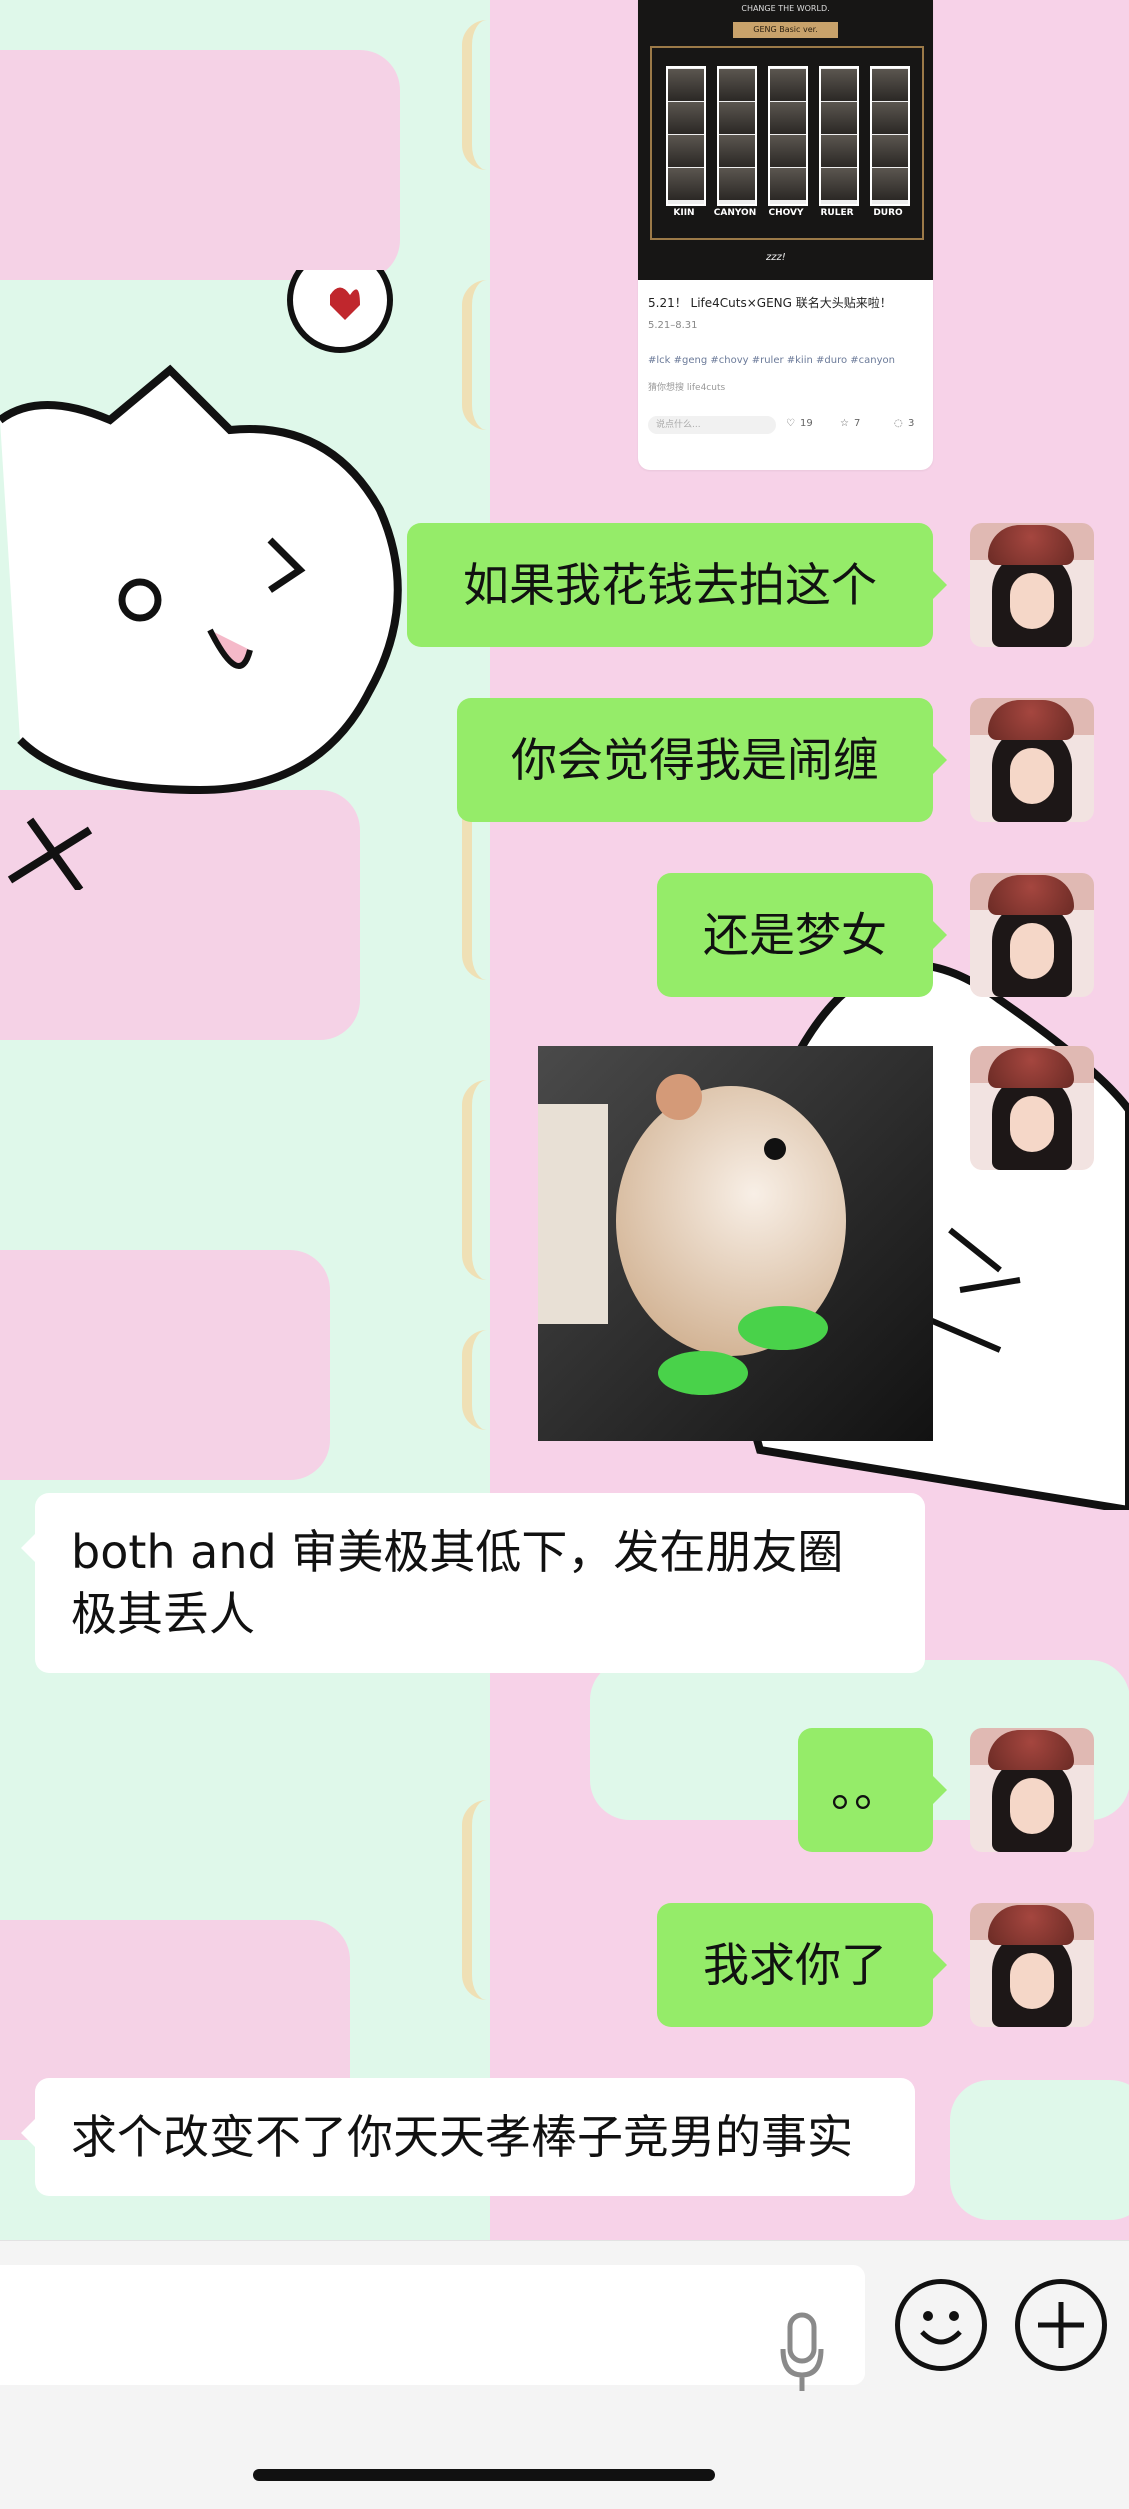  I want to click on post-actions: 说点什么... ♡ 19 ☆ 7 ◌ 3, so click(785, 425).